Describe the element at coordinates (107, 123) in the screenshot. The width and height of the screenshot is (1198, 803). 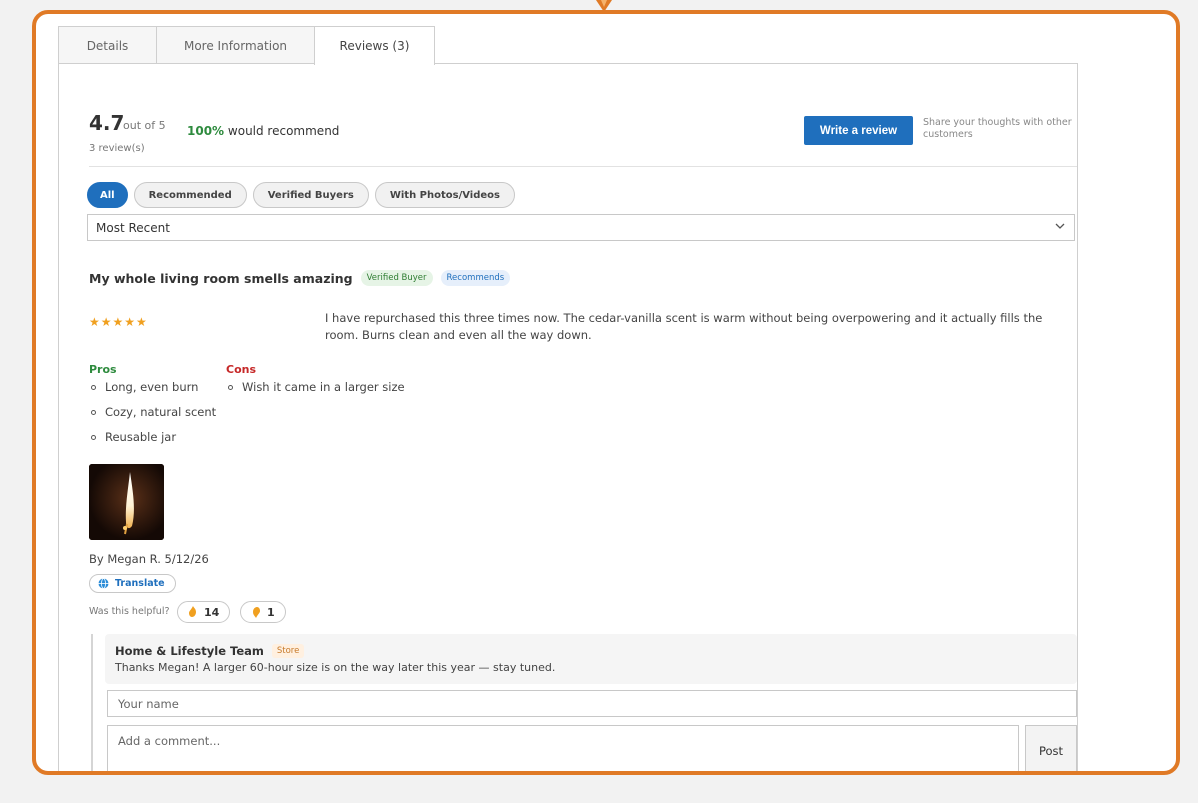
I see `average-rating: 4.7` at that location.